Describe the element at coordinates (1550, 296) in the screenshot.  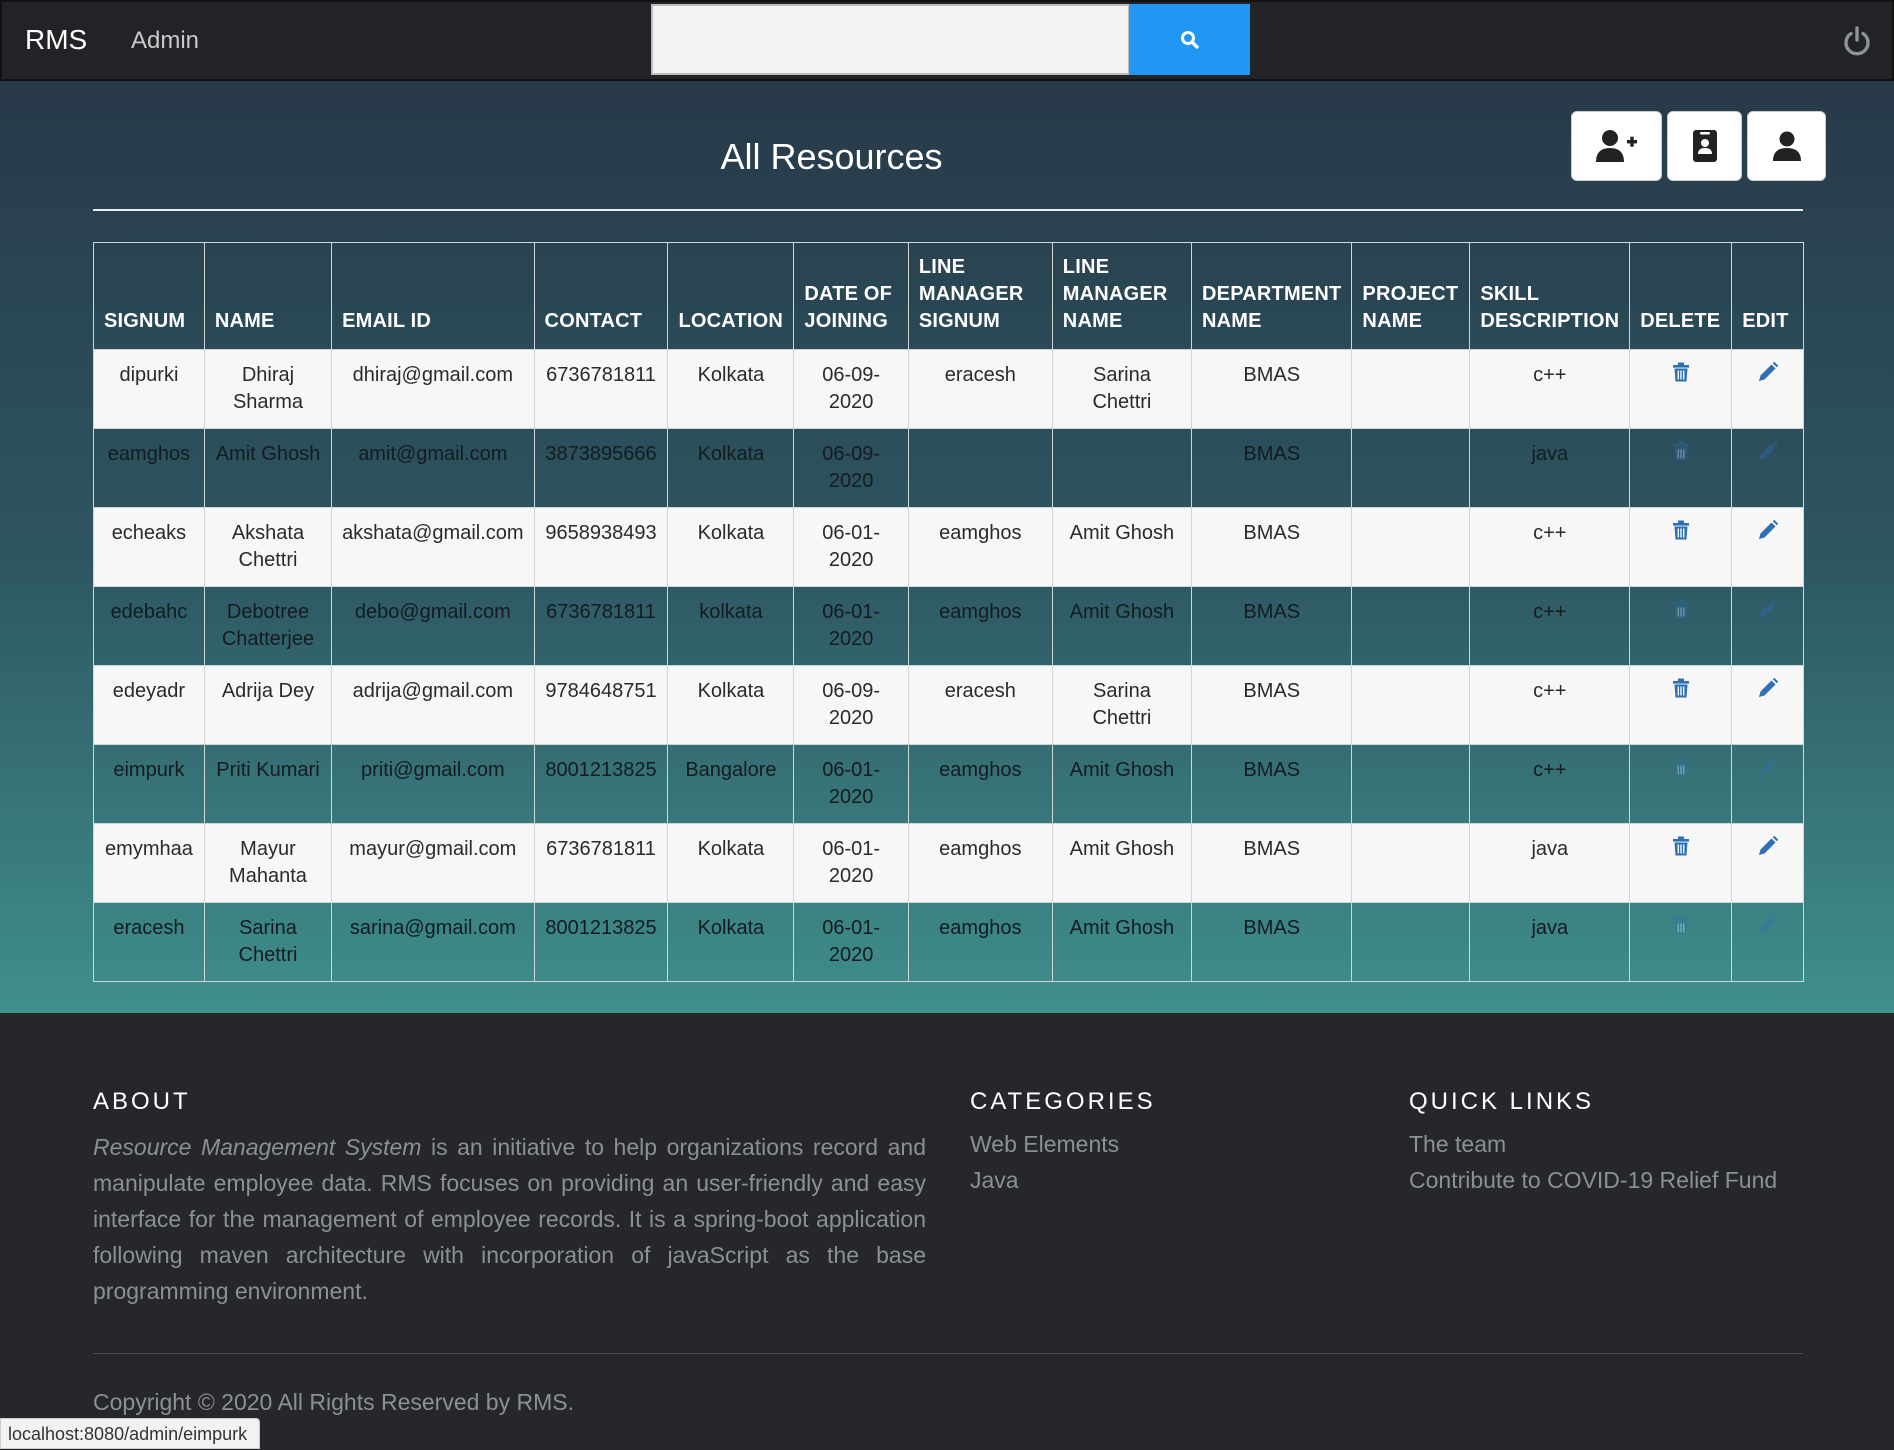
I see `header-skill-description: SKILL DESCRIPTION` at that location.